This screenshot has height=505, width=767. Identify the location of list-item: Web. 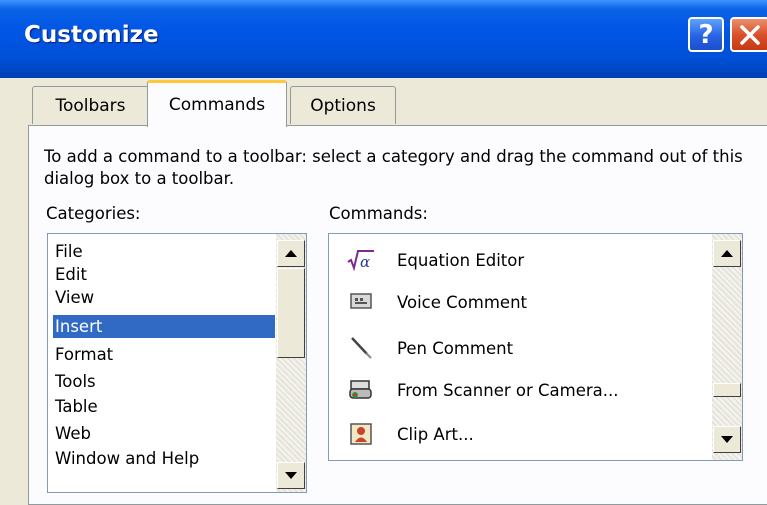
(164, 433).